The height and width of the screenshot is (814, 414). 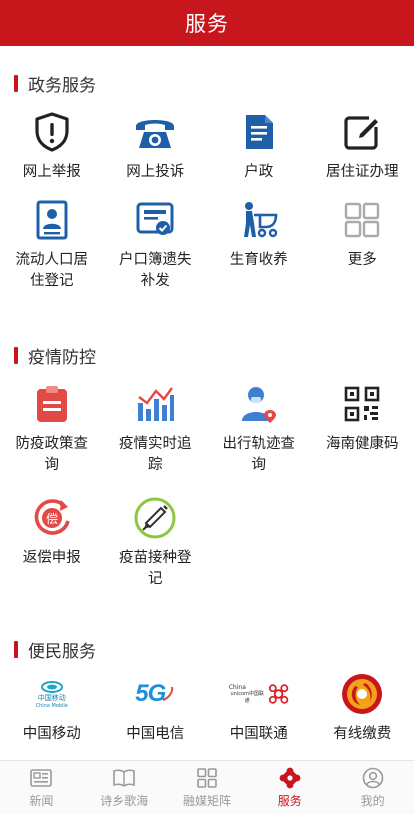 I want to click on service-vaccination-registration: 疫苗接种登记, so click(x=156, y=551).